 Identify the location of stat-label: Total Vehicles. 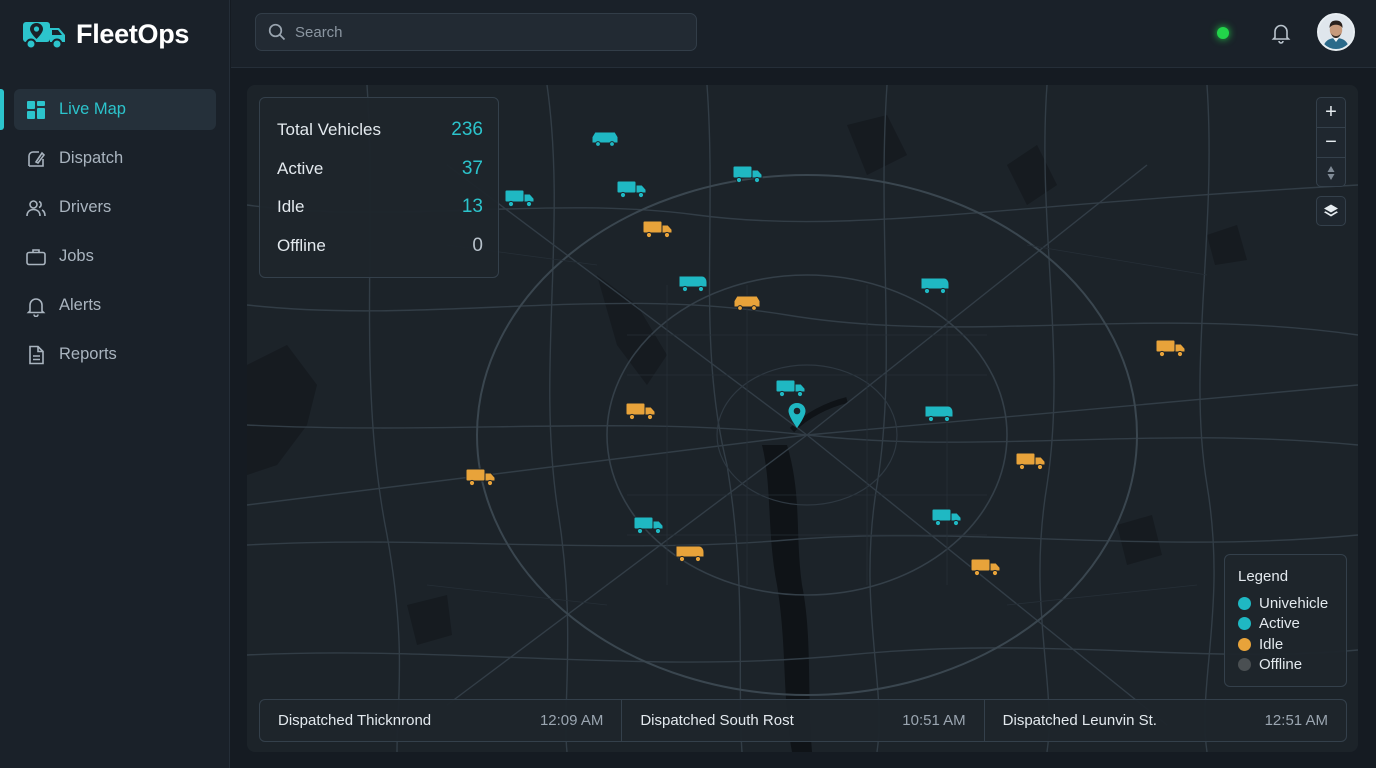
(329, 129).